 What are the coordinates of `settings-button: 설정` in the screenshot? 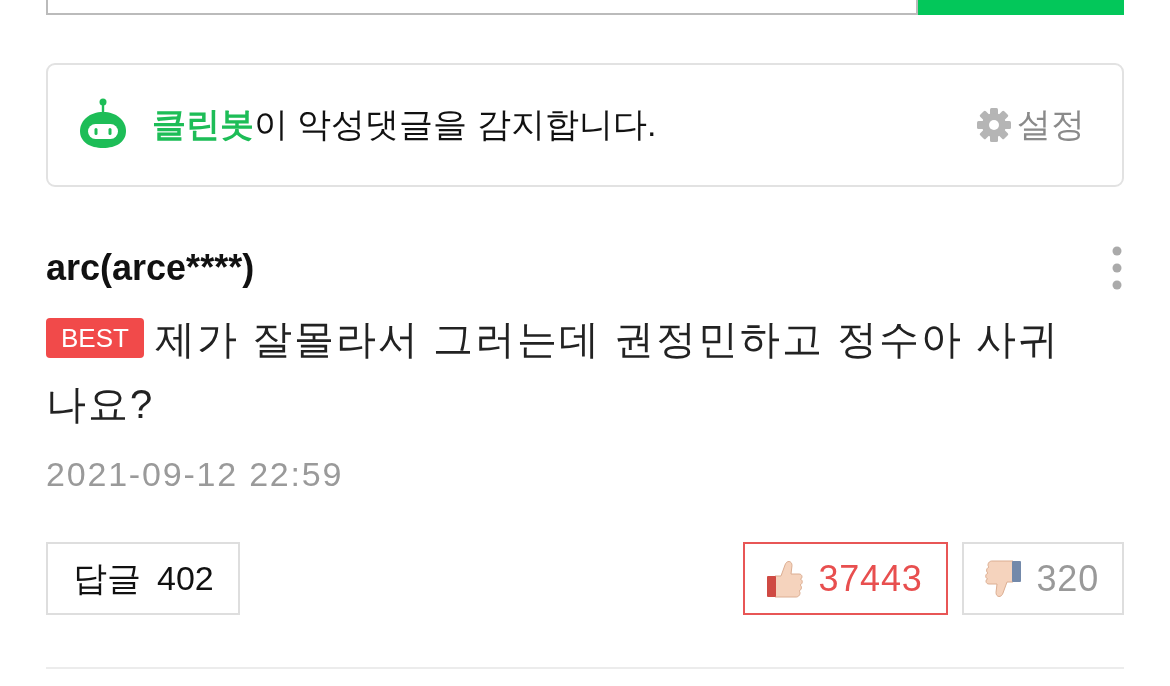 It's located at (1031, 125).